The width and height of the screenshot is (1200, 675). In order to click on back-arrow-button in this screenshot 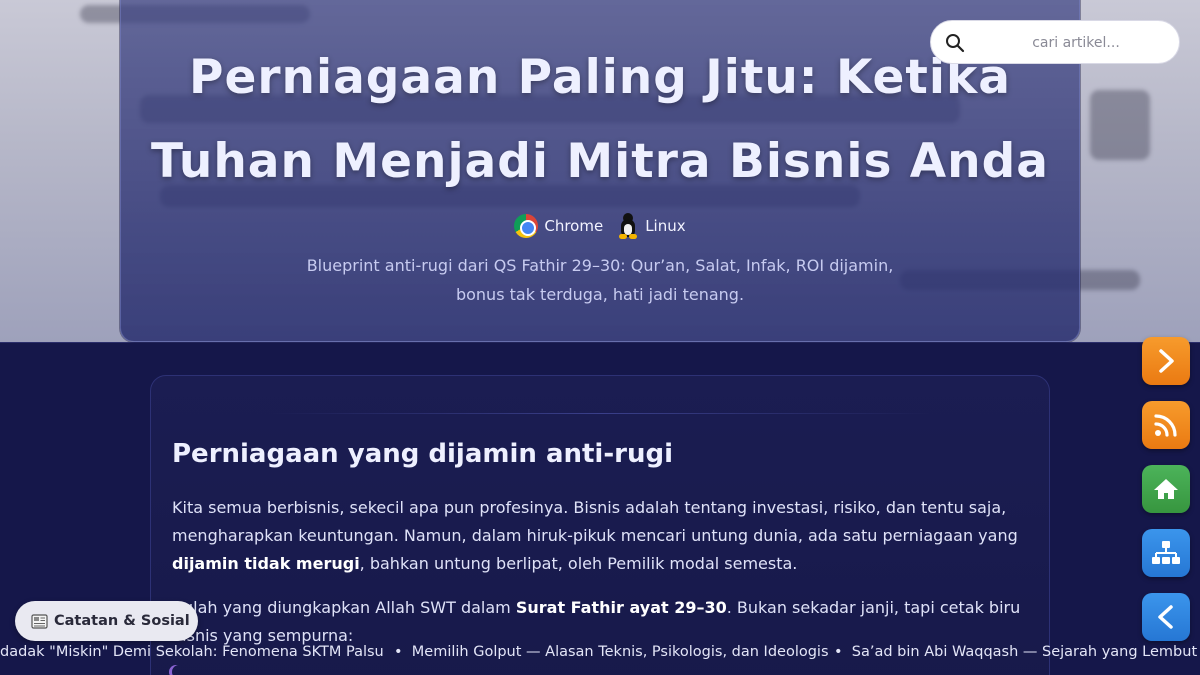, I will do `click(1166, 617)`.